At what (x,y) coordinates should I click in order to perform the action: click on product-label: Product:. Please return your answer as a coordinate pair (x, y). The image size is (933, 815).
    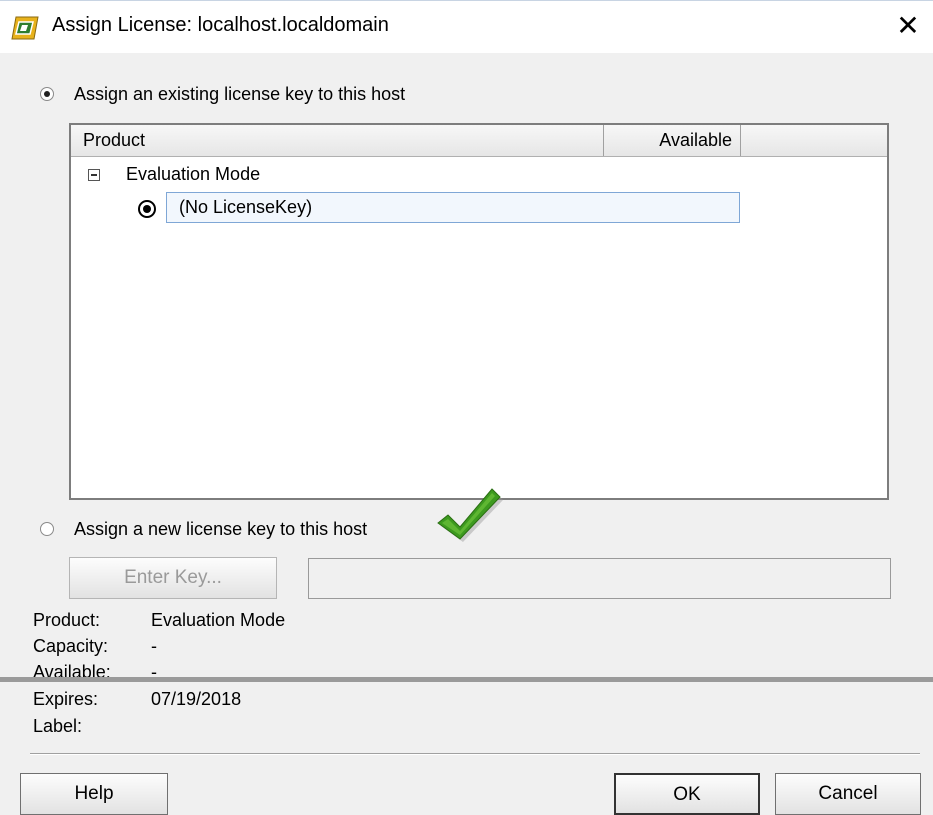
    Looking at the image, I should click on (67, 620).